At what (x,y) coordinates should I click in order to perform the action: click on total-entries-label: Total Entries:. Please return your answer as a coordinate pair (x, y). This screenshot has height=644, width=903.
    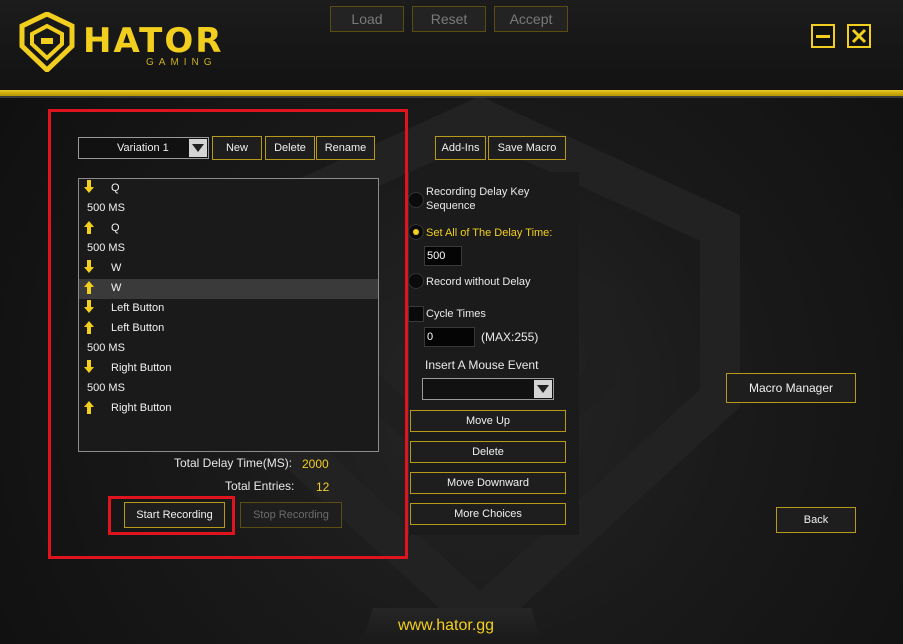
    Looking at the image, I should click on (260, 486).